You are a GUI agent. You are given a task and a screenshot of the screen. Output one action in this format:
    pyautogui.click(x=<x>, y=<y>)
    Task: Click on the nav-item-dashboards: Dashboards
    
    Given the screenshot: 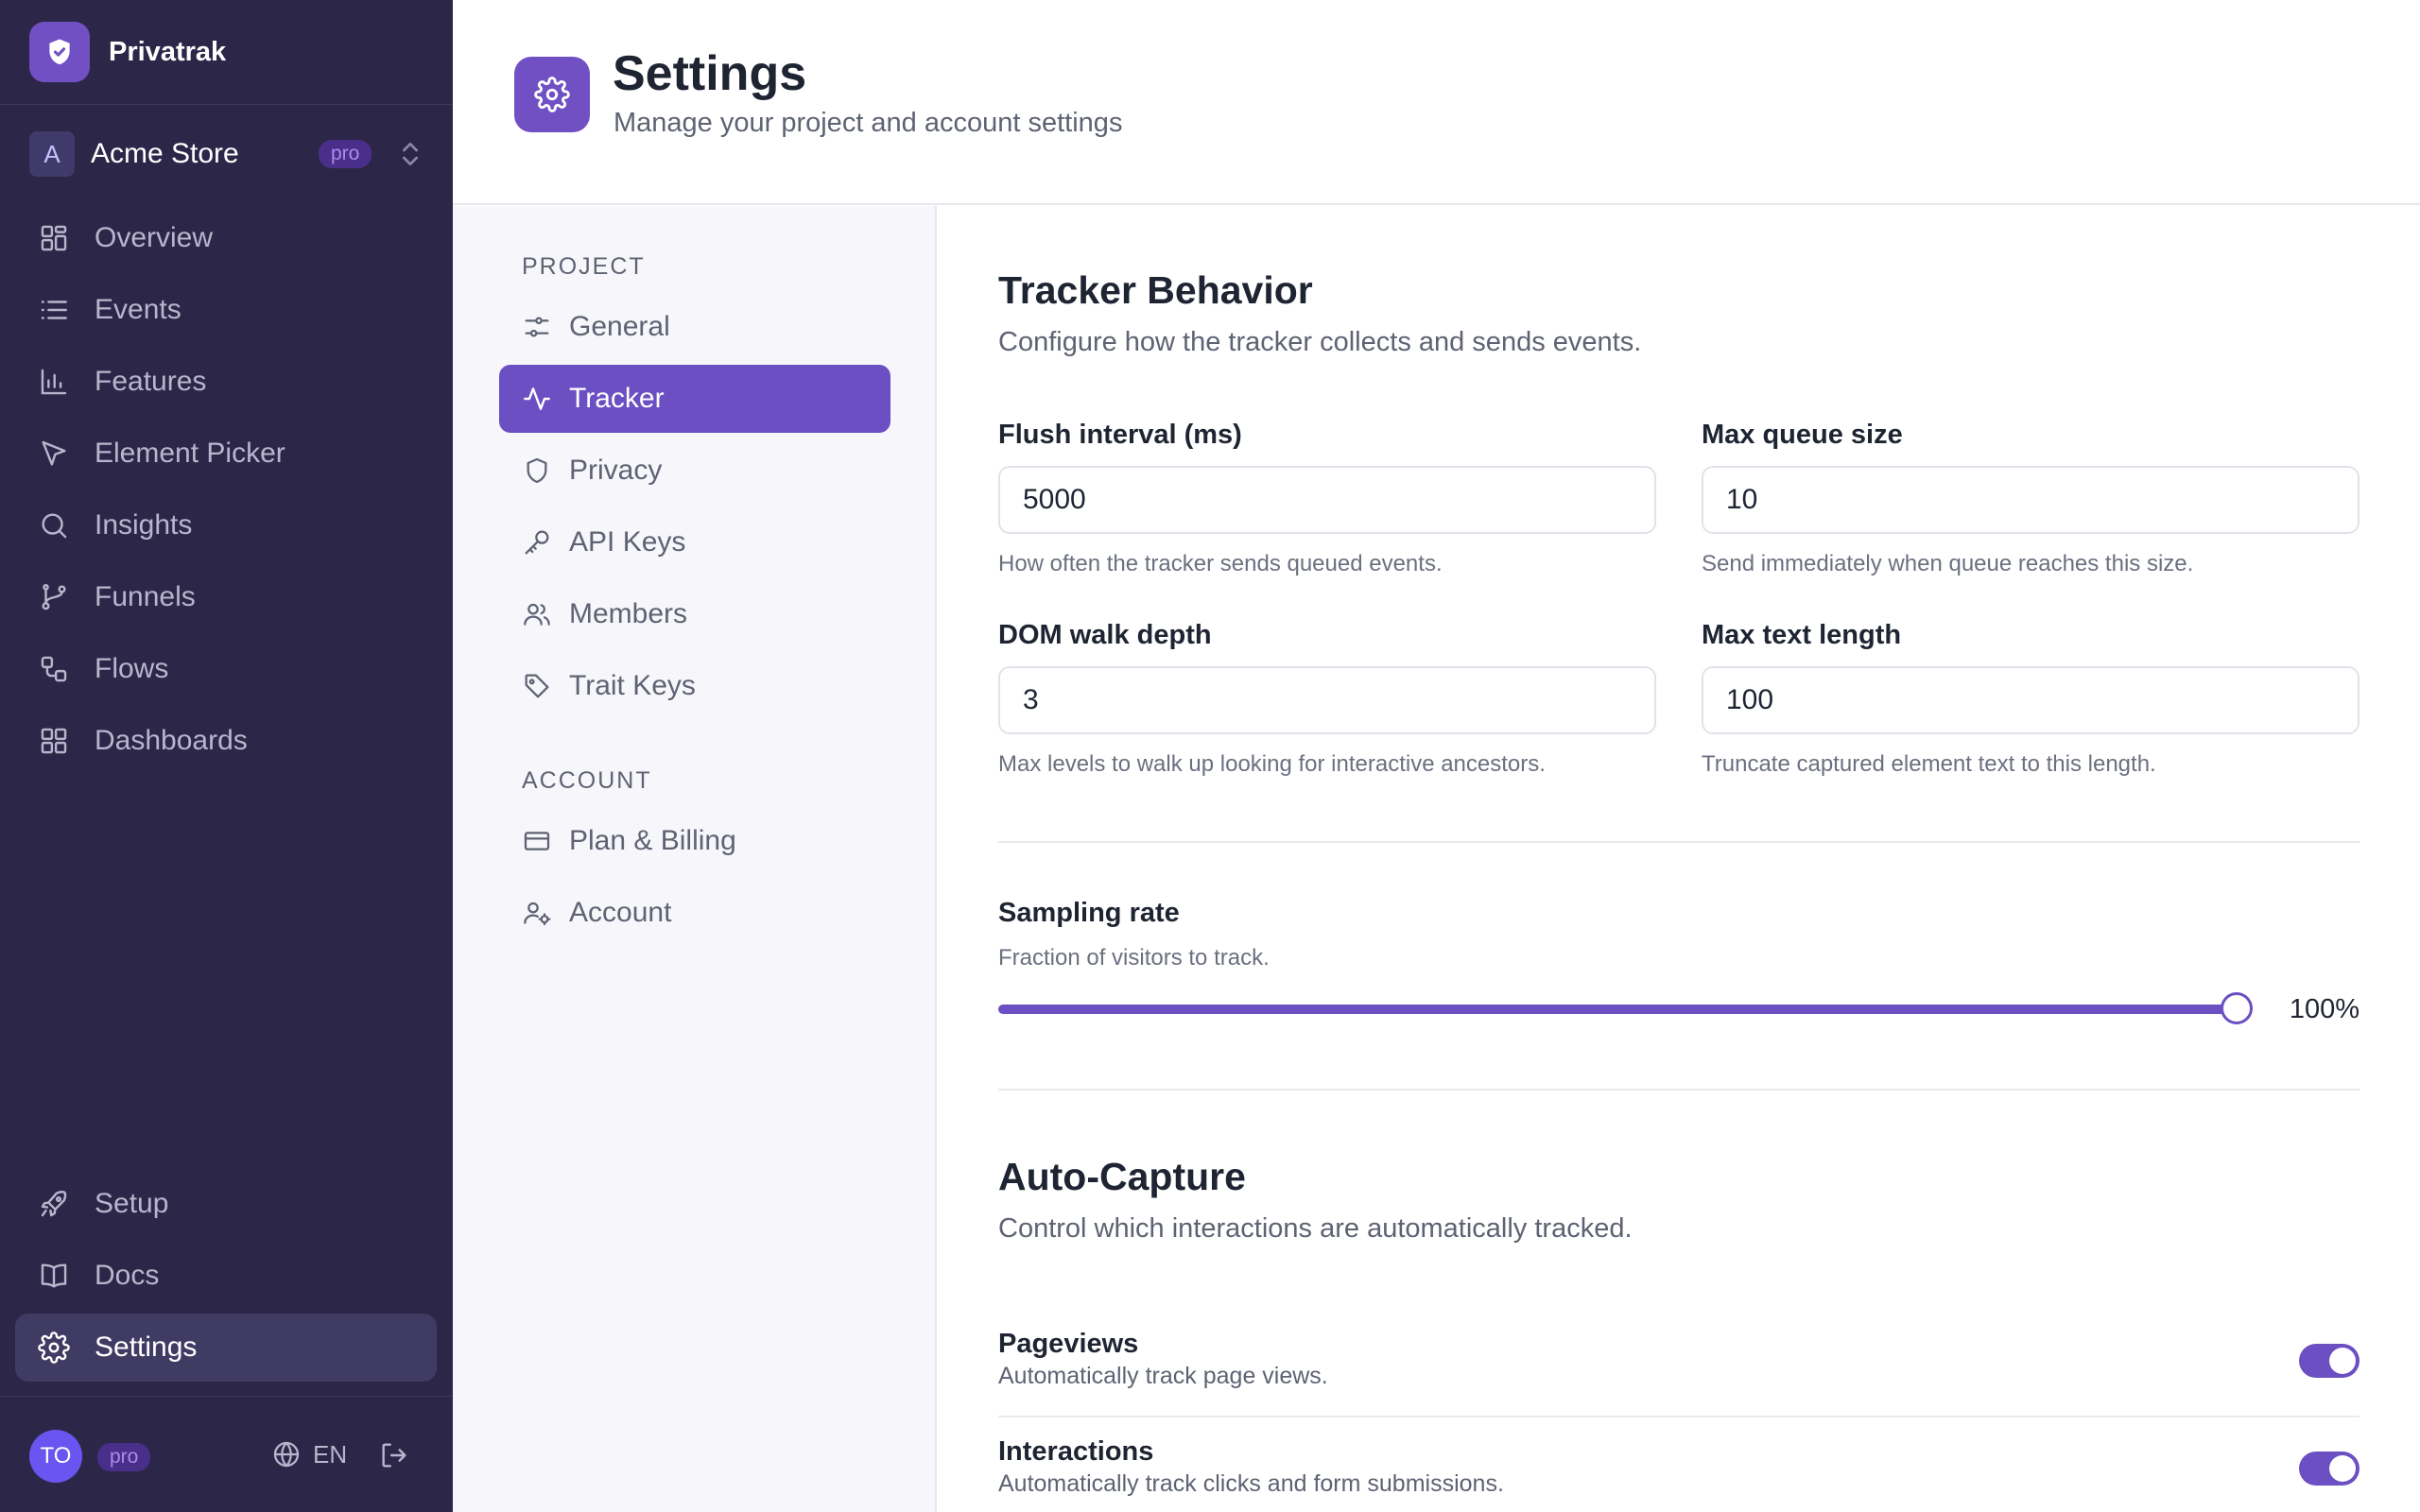 What is the action you would take?
    pyautogui.click(x=226, y=741)
    